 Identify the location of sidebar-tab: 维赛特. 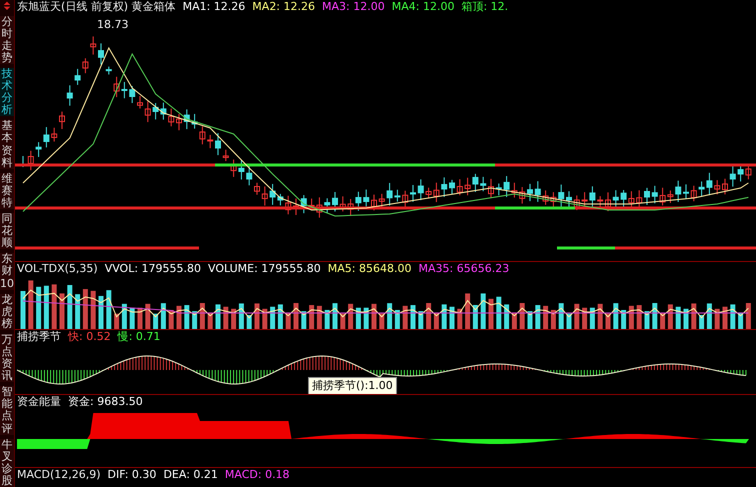
(7, 191).